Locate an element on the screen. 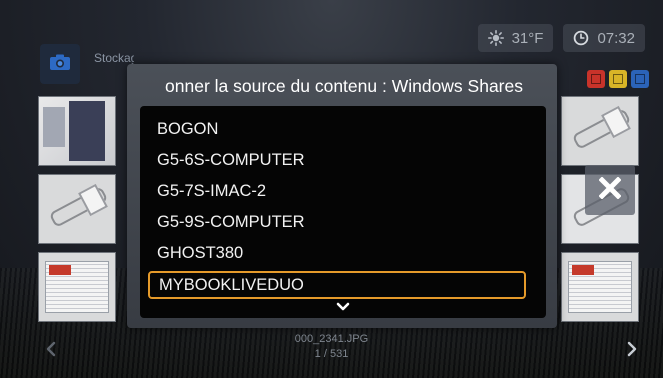  yellow-key-icon is located at coordinates (618, 79).